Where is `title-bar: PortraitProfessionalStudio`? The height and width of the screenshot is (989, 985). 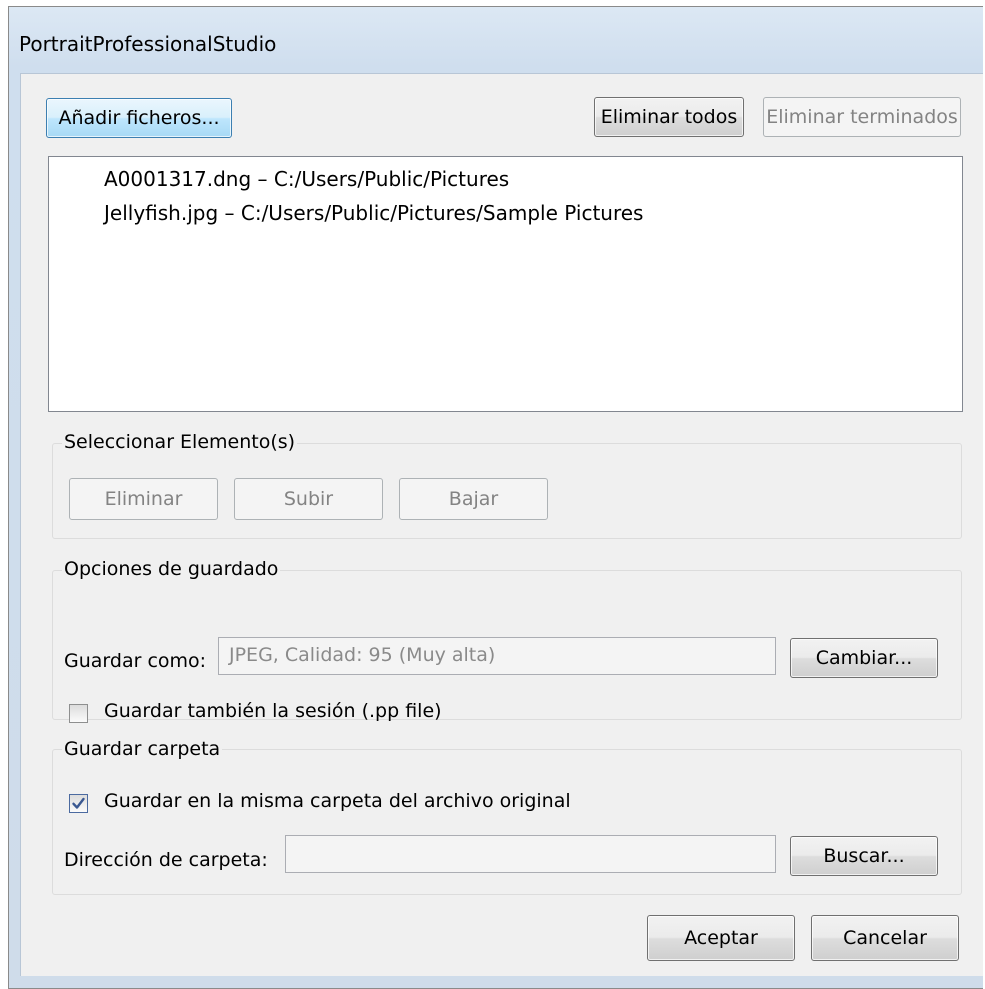
title-bar: PortraitProfessionalStudio is located at coordinates (496, 42).